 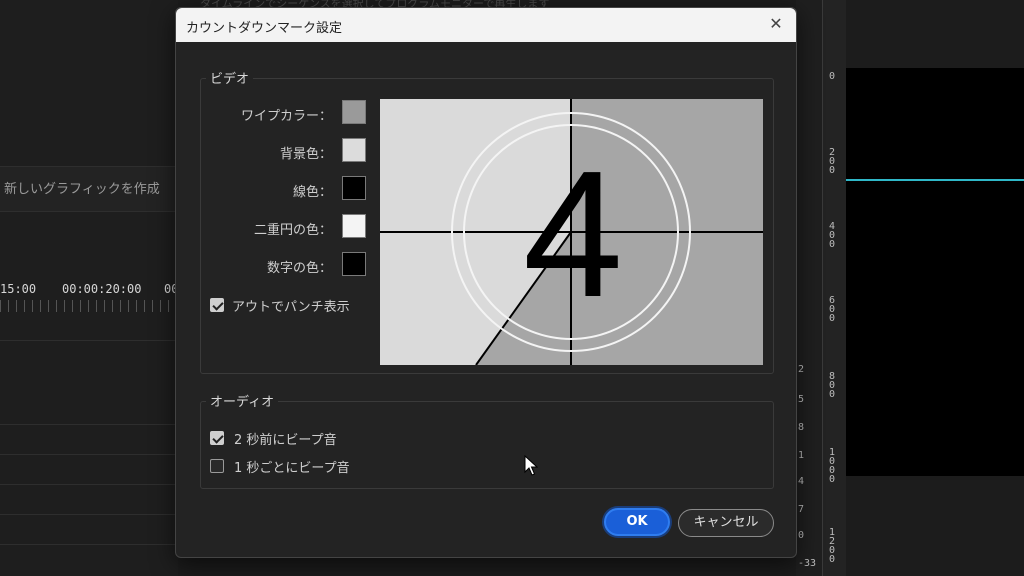 What do you see at coordinates (486, 25) in the screenshot?
I see `dialog-titlebar: カウントダウンマーク設定 ✕` at bounding box center [486, 25].